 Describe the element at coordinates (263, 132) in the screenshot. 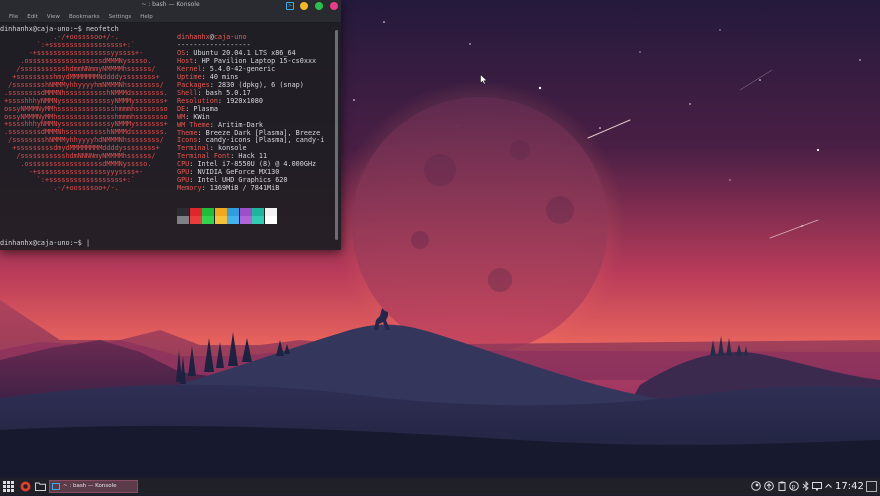

I see `info-value: Breeze Dark [Plasma], Breeze` at that location.